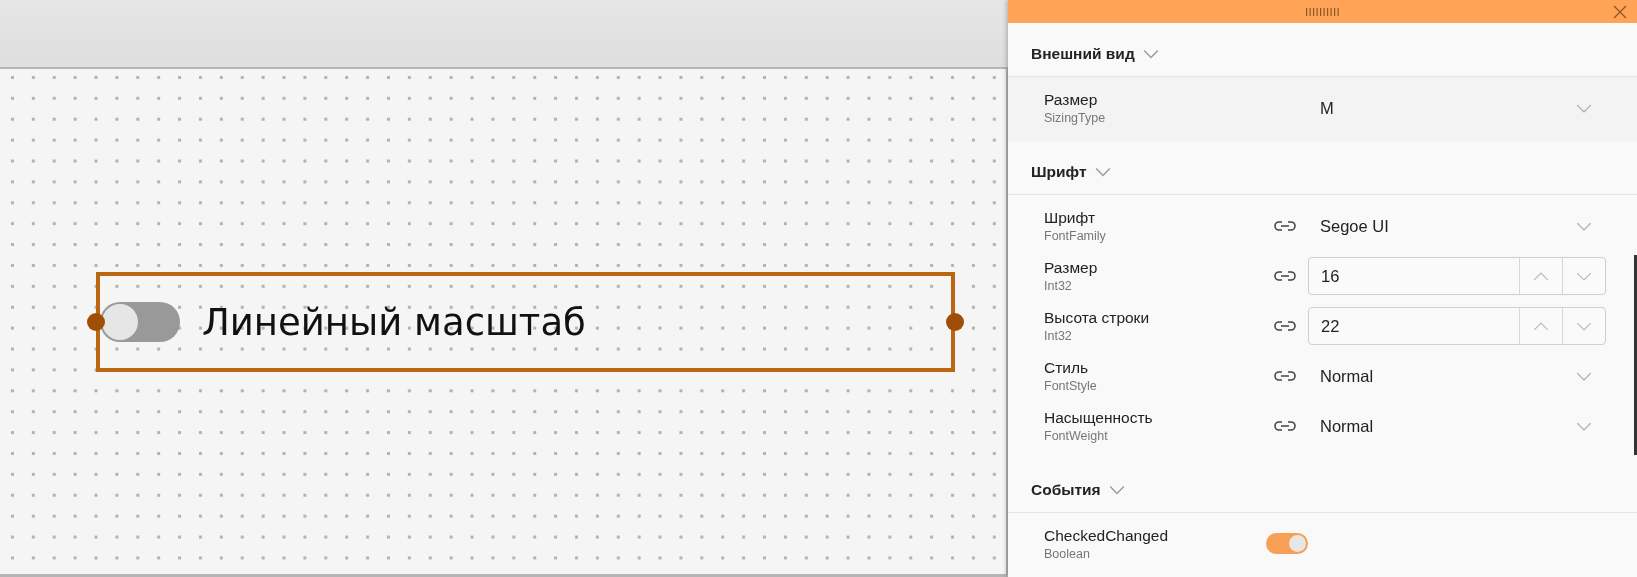 The image size is (1637, 577). What do you see at coordinates (1067, 554) in the screenshot?
I see `property-type: Boolean` at bounding box center [1067, 554].